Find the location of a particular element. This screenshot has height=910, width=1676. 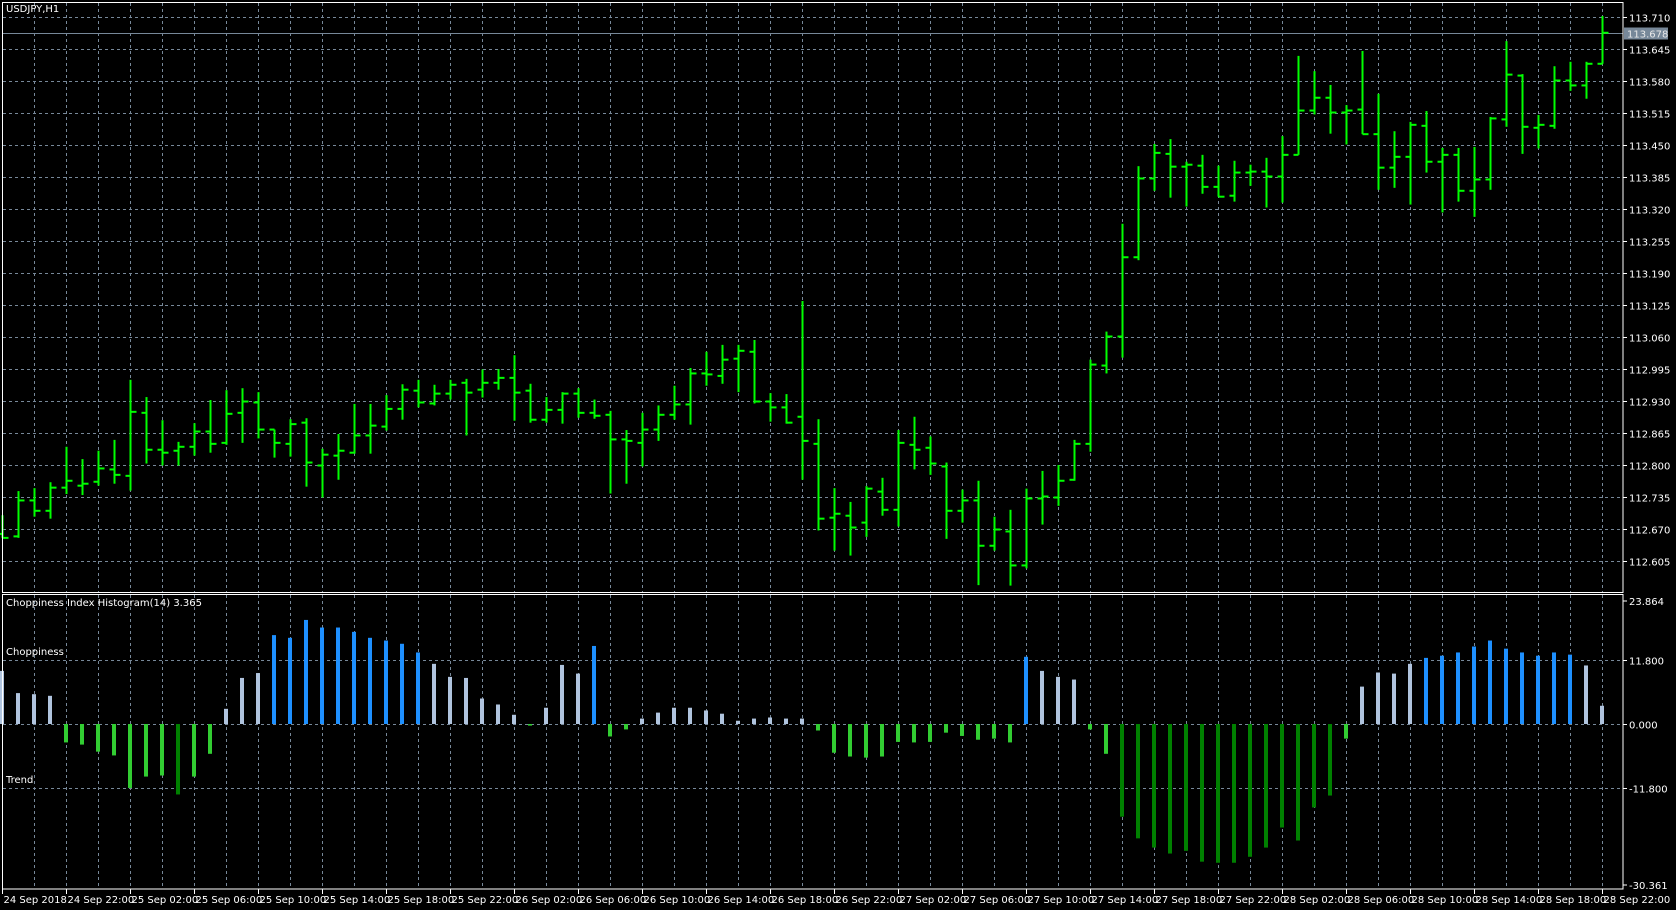

time-axis-label: 27 Sep 06:00 is located at coordinates (997, 900).